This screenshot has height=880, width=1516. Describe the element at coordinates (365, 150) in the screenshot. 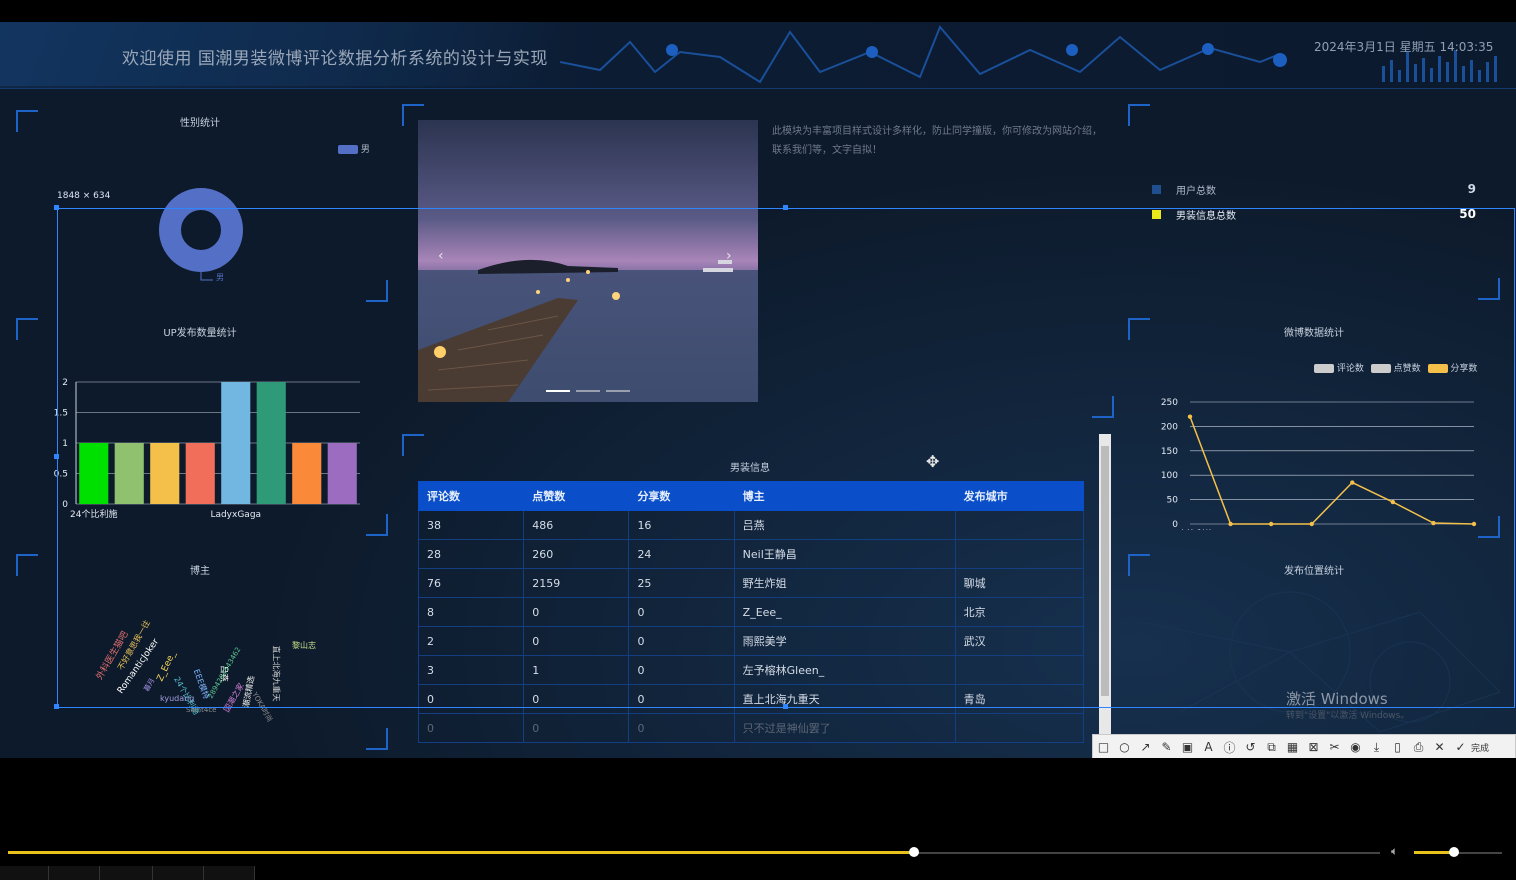

I see `gender-legend-label: 男` at that location.